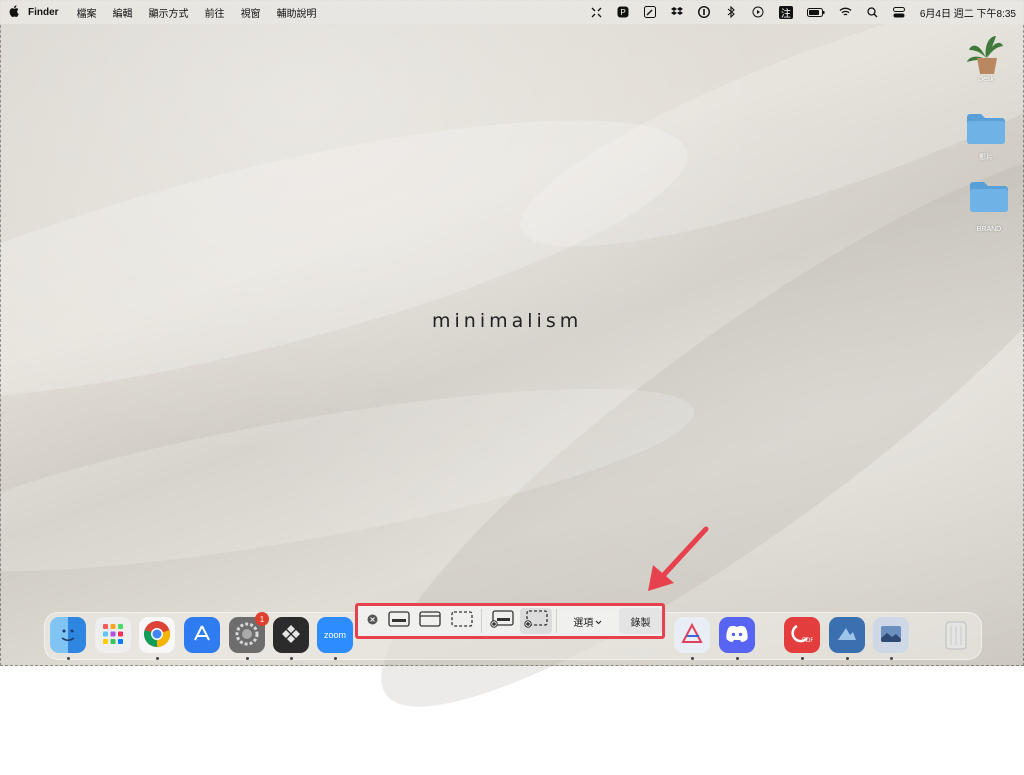  I want to click on dock-app-app-store, so click(202, 635).